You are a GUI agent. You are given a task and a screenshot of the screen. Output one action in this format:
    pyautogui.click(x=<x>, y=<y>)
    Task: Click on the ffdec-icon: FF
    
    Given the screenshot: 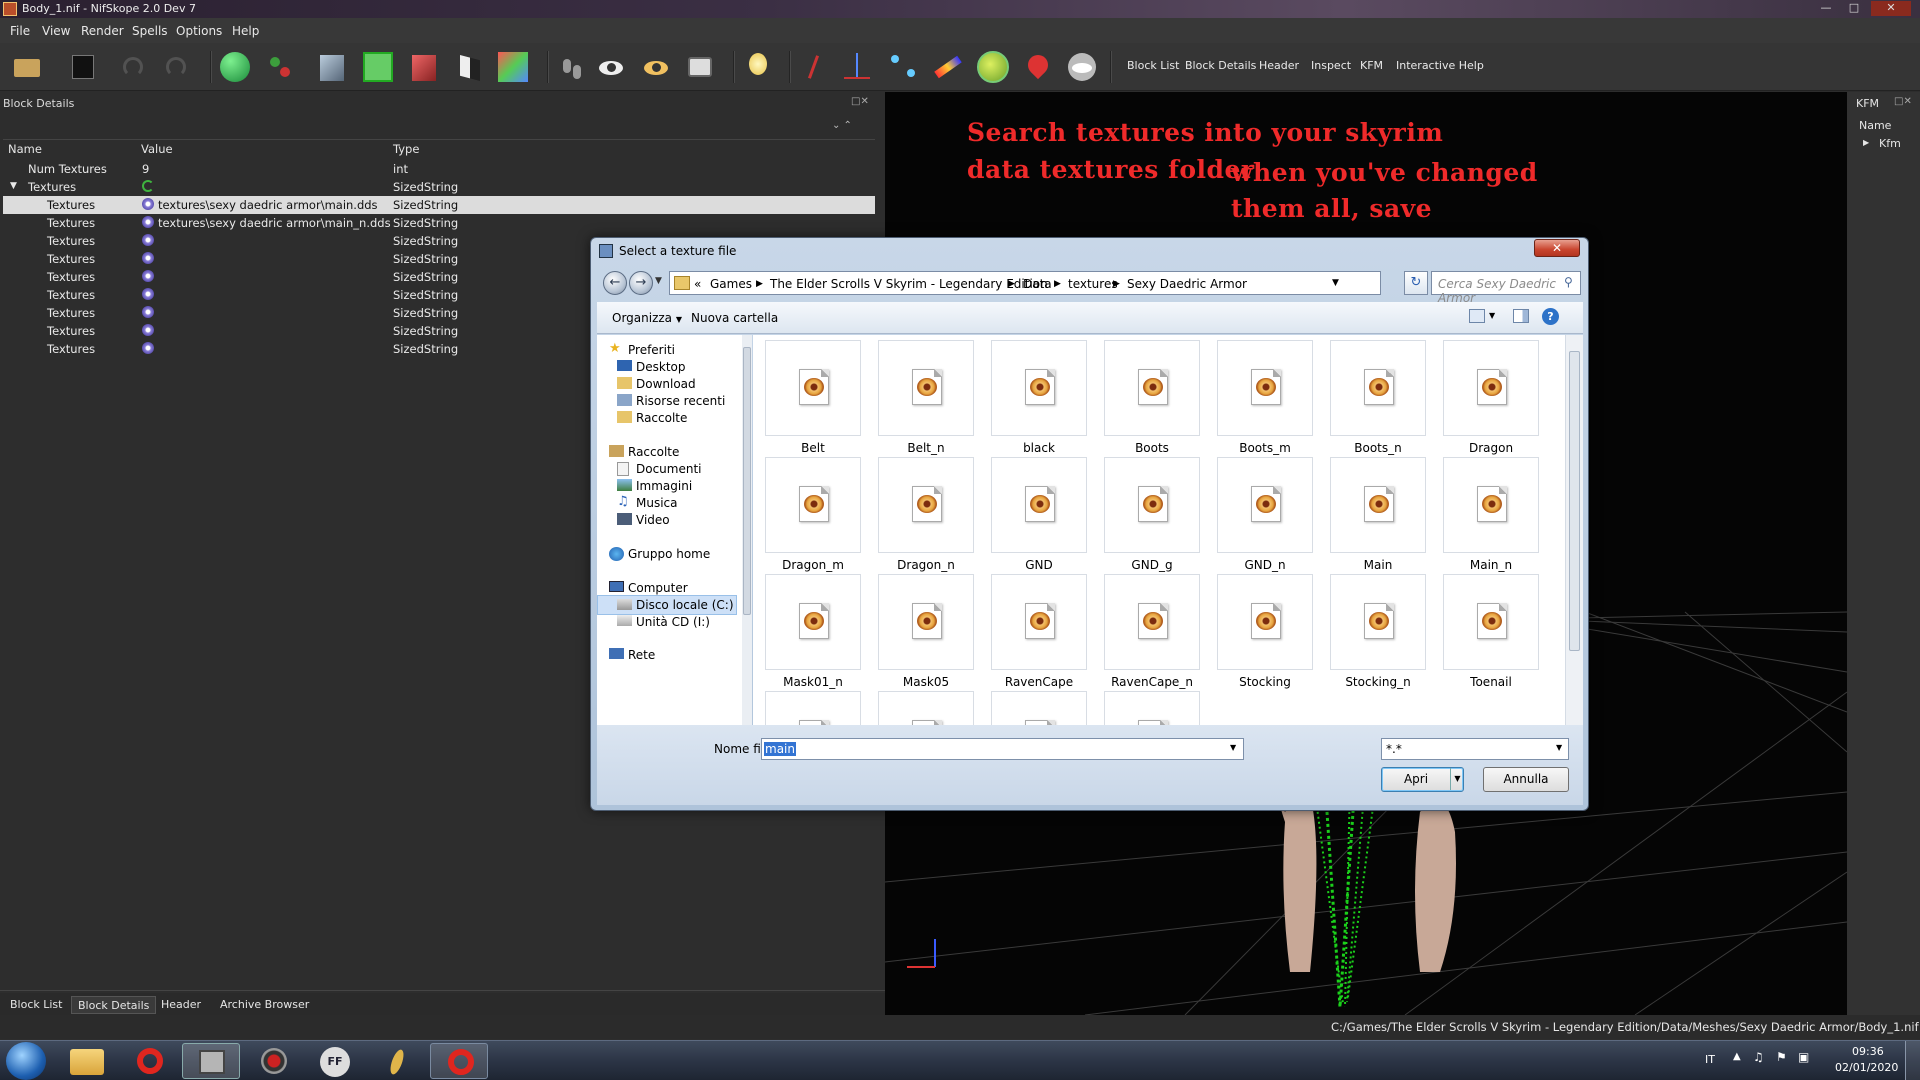 What is the action you would take?
    pyautogui.click(x=335, y=1061)
    